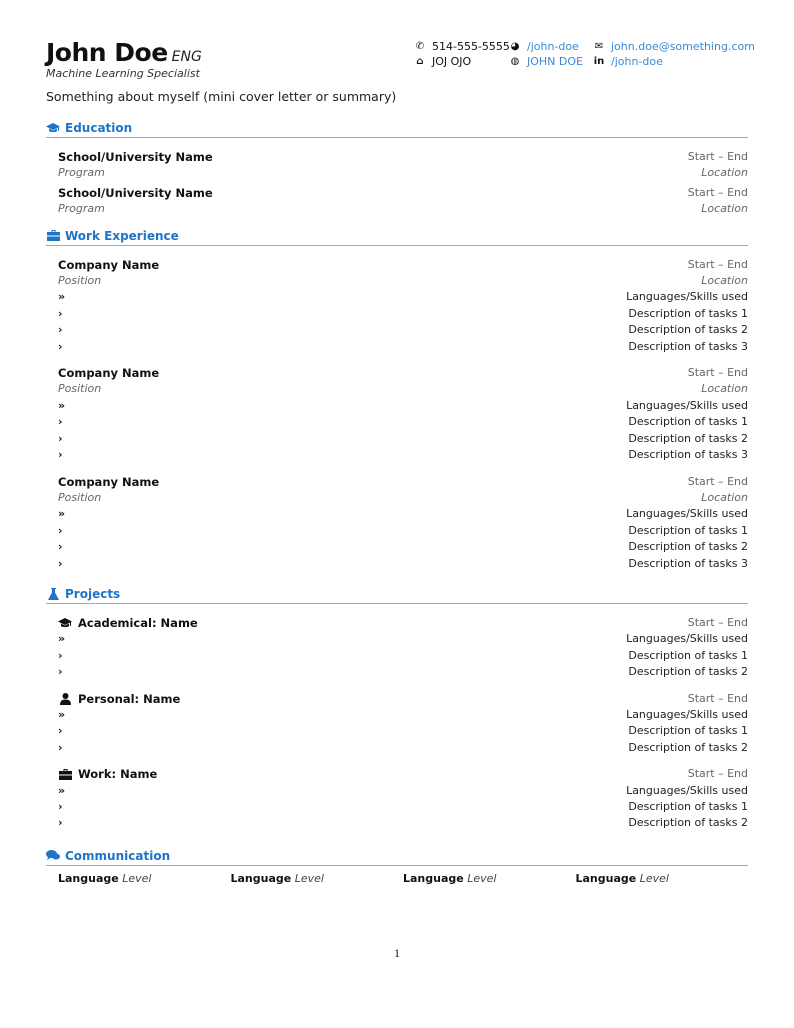  I want to click on user-icon, so click(65, 698).